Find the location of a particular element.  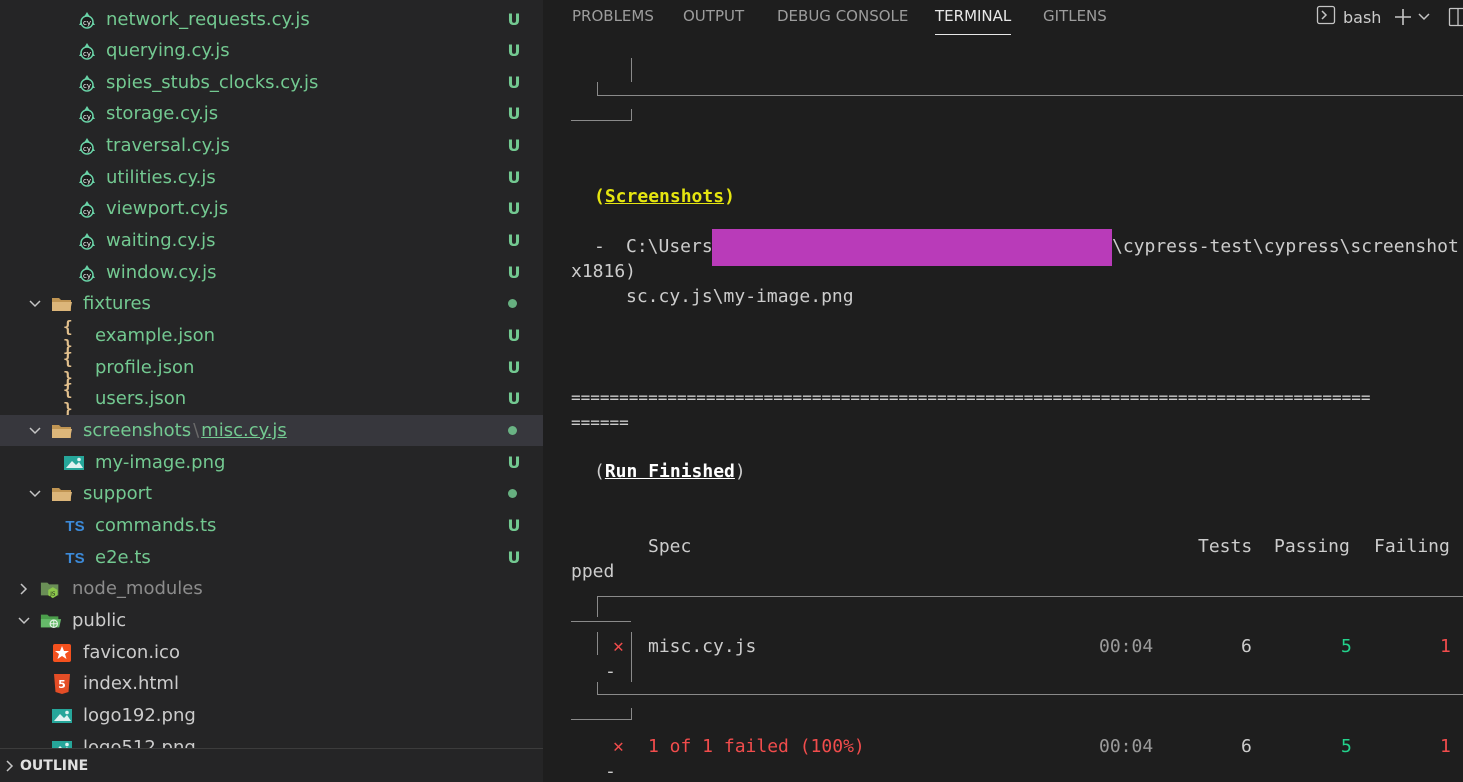

file-label: index.html is located at coordinates (131, 683).